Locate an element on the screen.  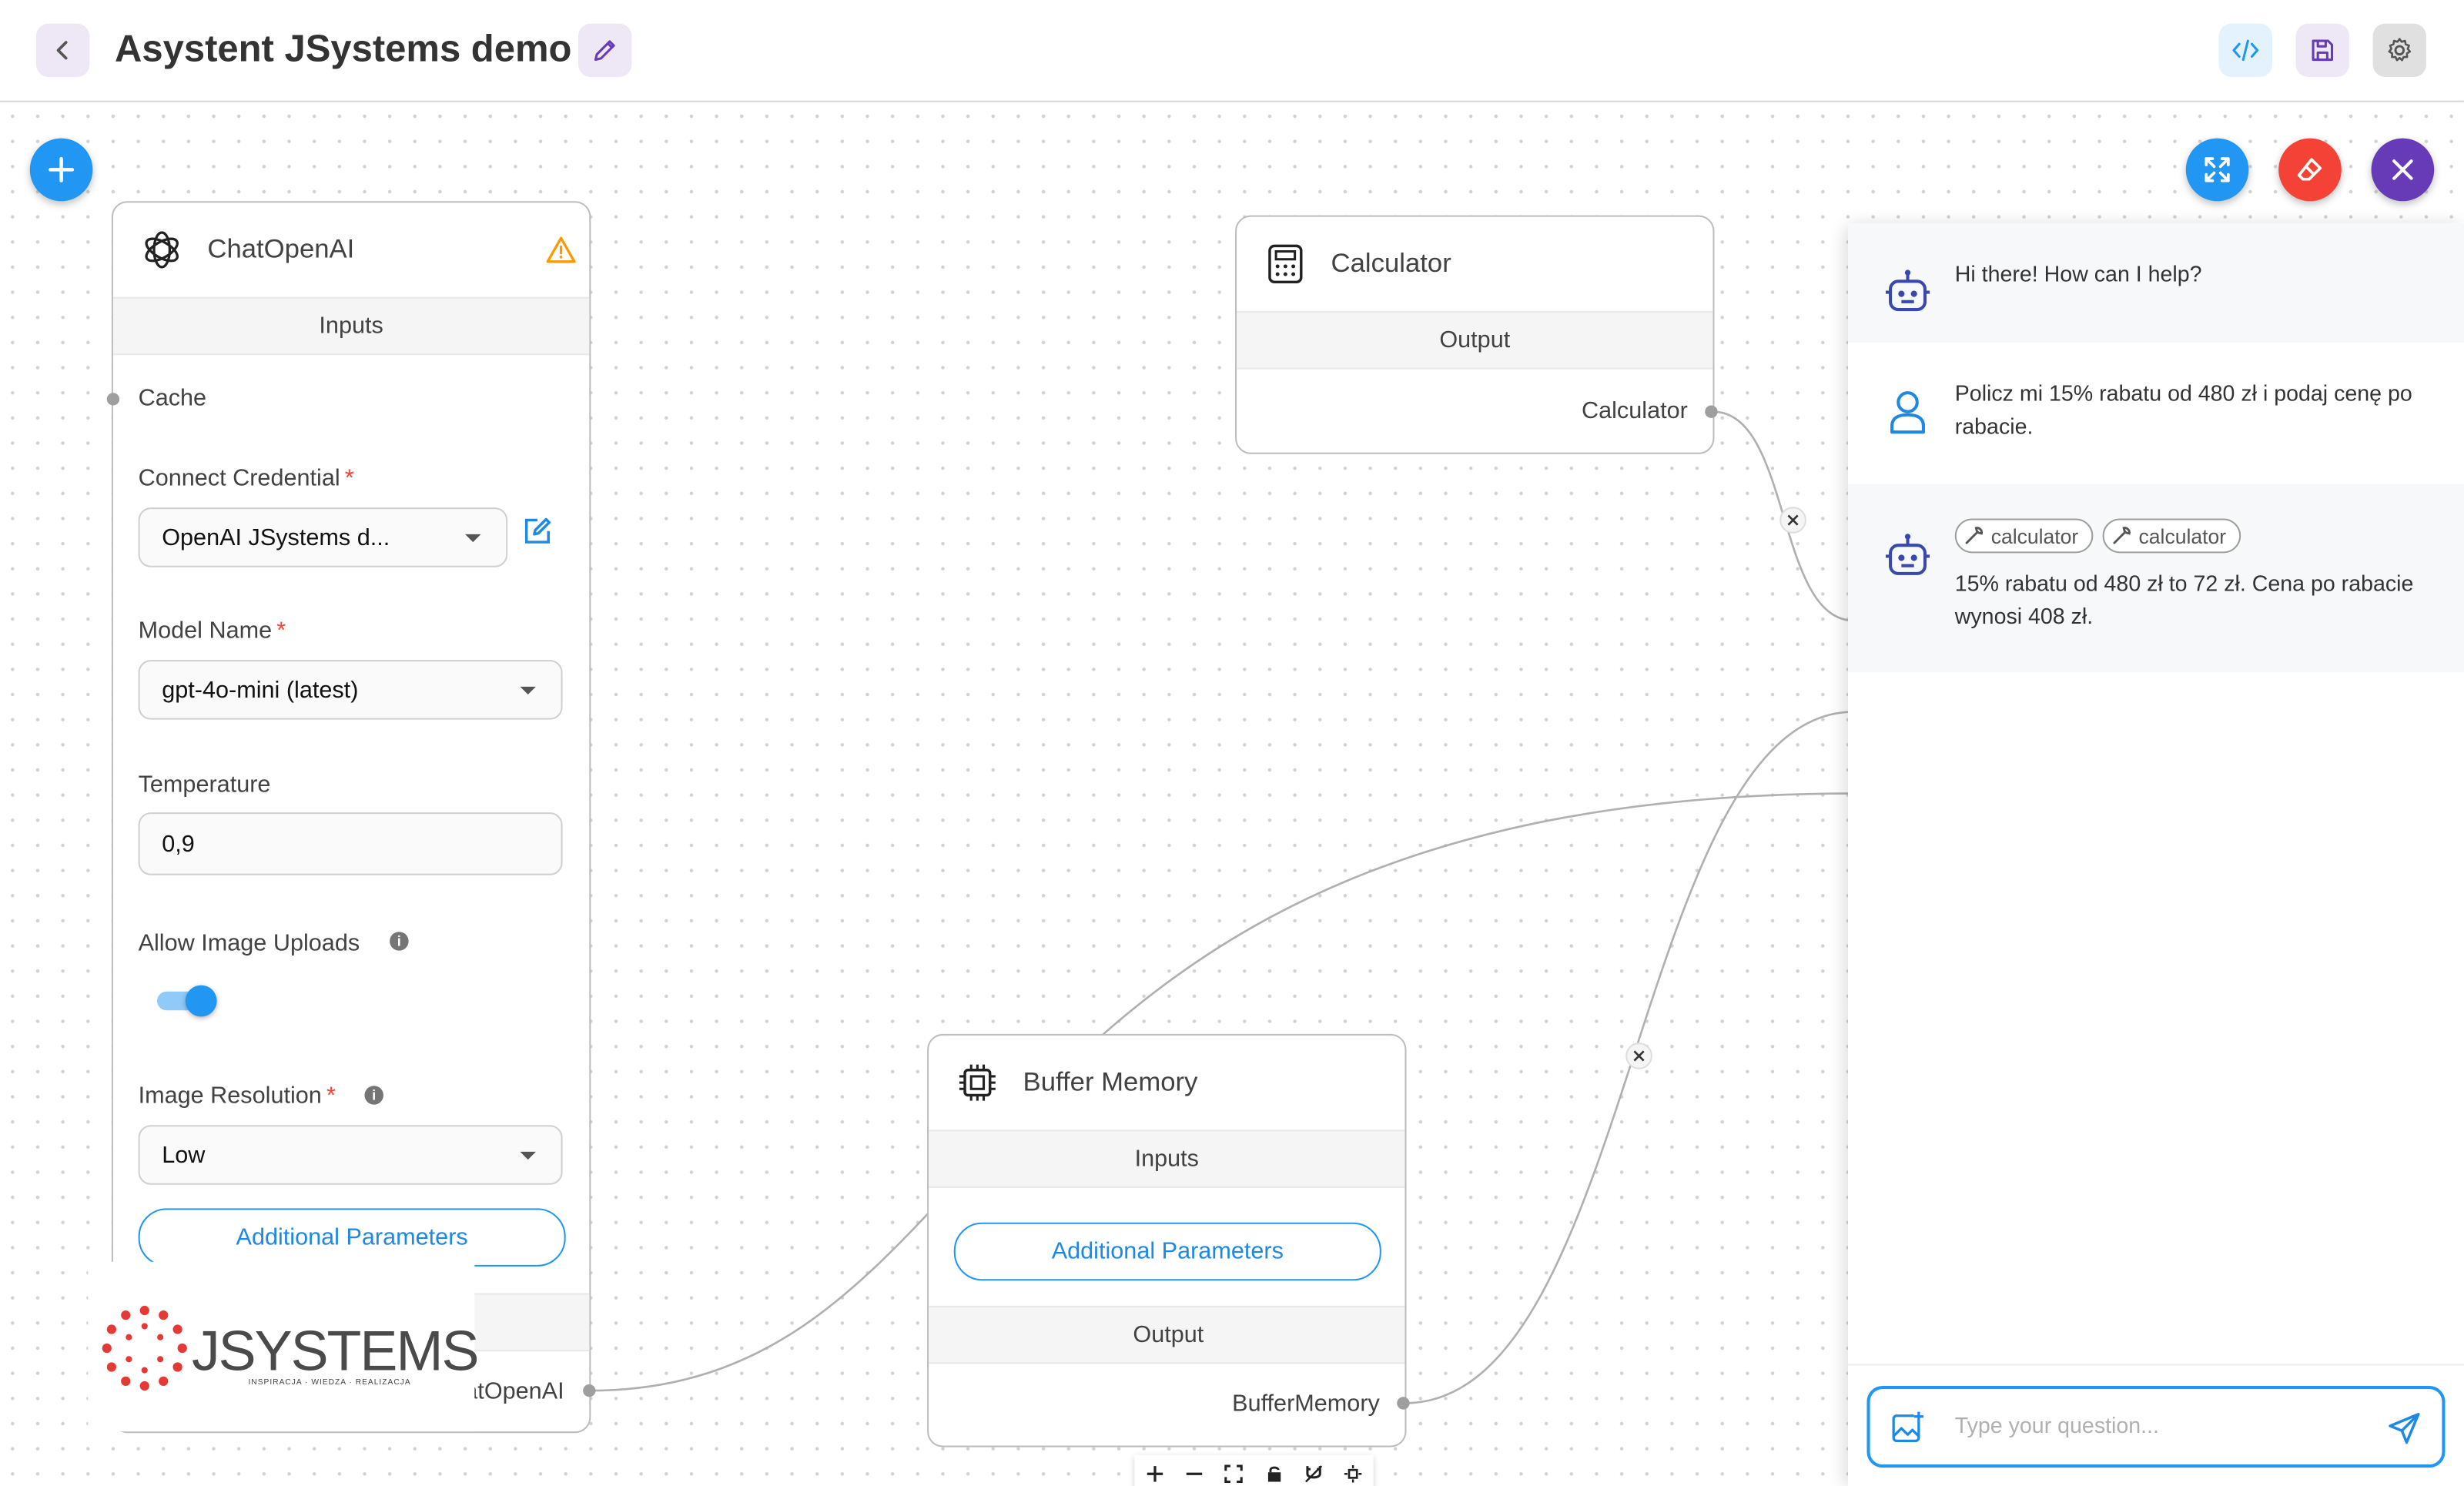
fit-view-icon is located at coordinates (1234, 1474).